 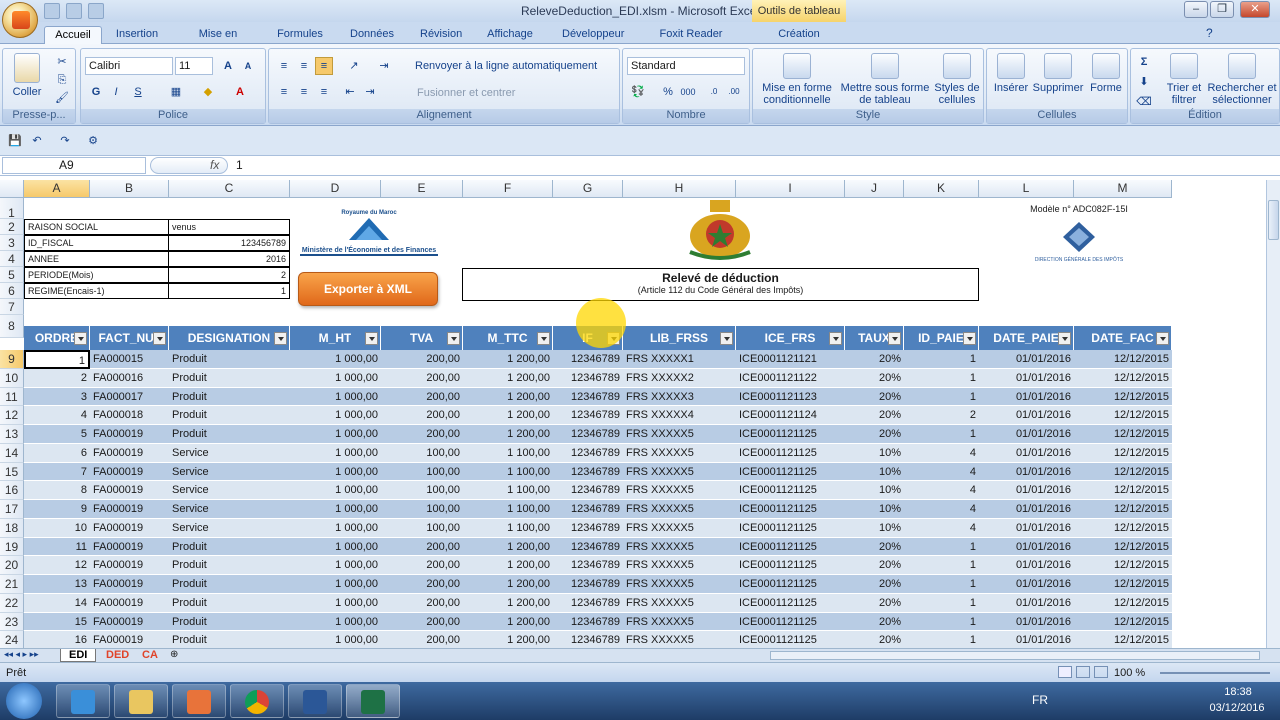 What do you see at coordinates (1015, 655) in the screenshot?
I see `horizontal-scrollbar` at bounding box center [1015, 655].